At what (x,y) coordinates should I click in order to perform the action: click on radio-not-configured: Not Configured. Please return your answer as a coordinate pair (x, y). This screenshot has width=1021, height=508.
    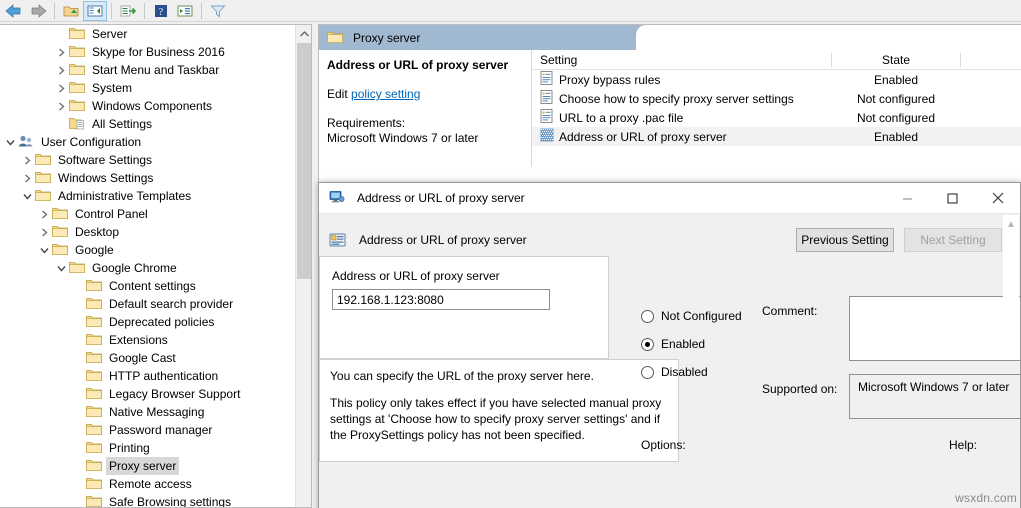
    Looking at the image, I should click on (701, 316).